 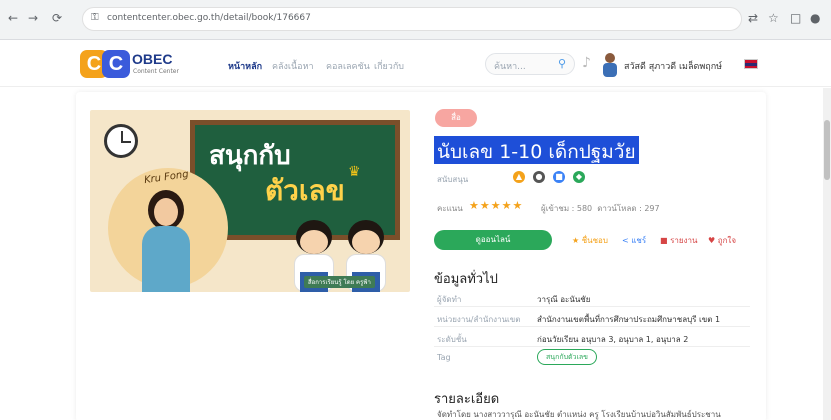 I want to click on crown-icon: ♛, so click(x=354, y=172).